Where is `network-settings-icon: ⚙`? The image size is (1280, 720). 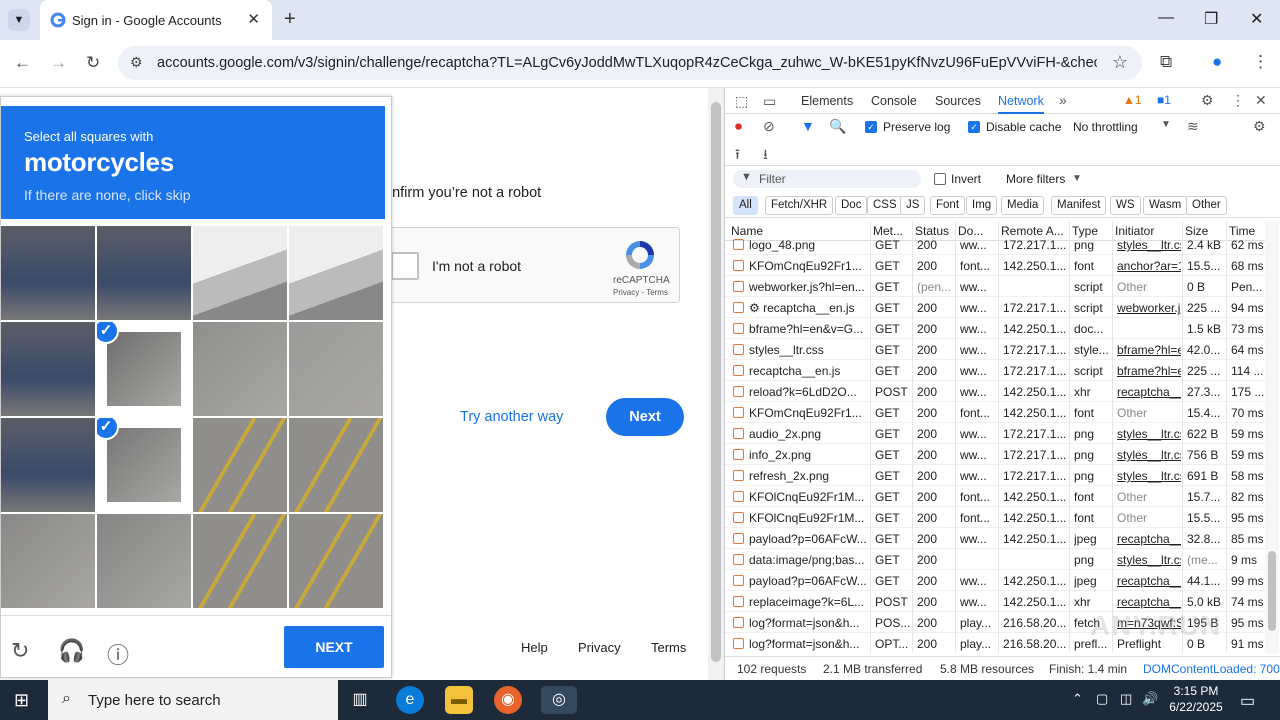 network-settings-icon: ⚙ is located at coordinates (1259, 126).